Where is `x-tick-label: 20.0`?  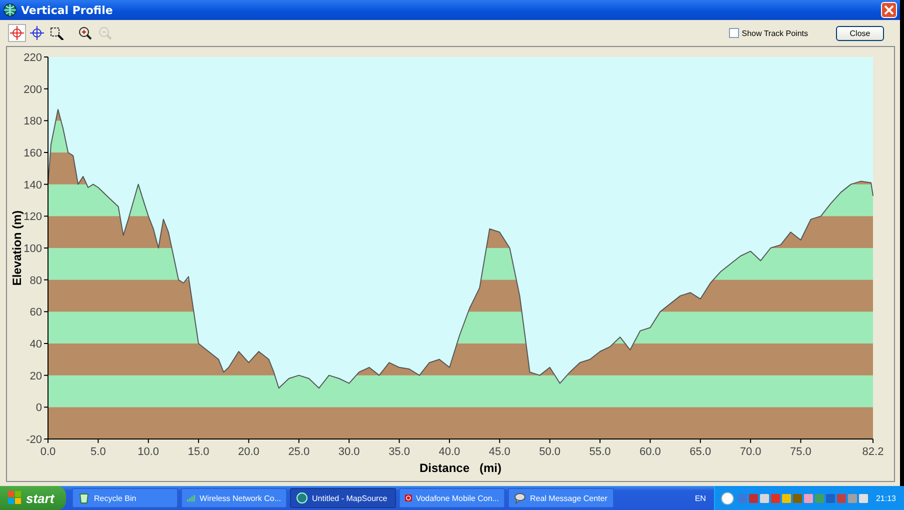
x-tick-label: 20.0 is located at coordinates (249, 452).